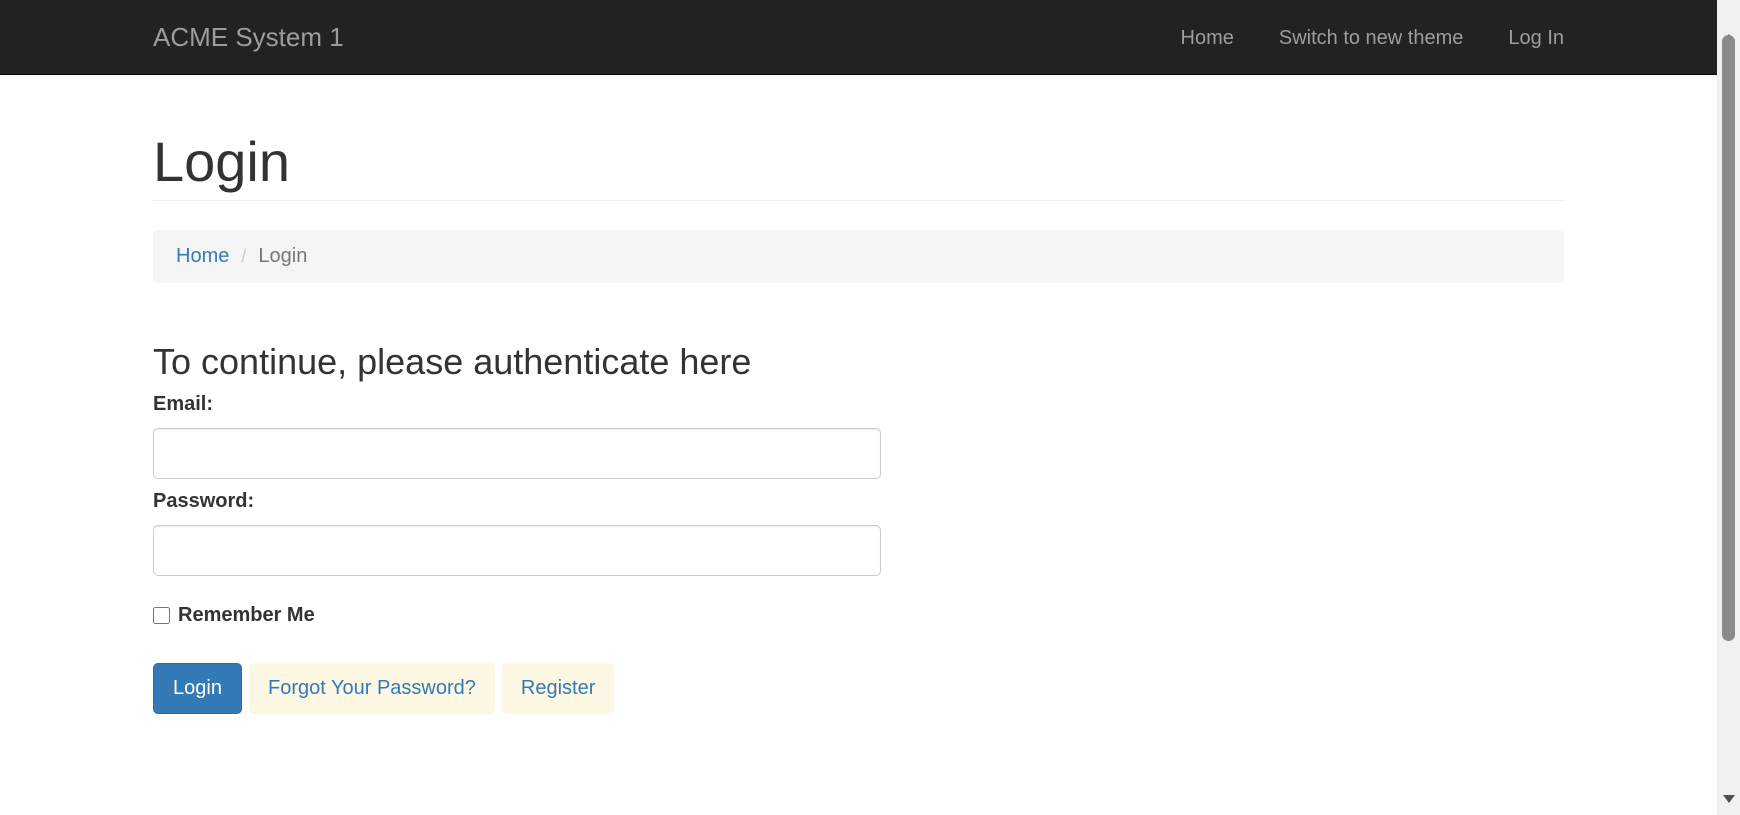 The height and width of the screenshot is (815, 1740). I want to click on scroll-down-arrow-icon, so click(1729, 799).